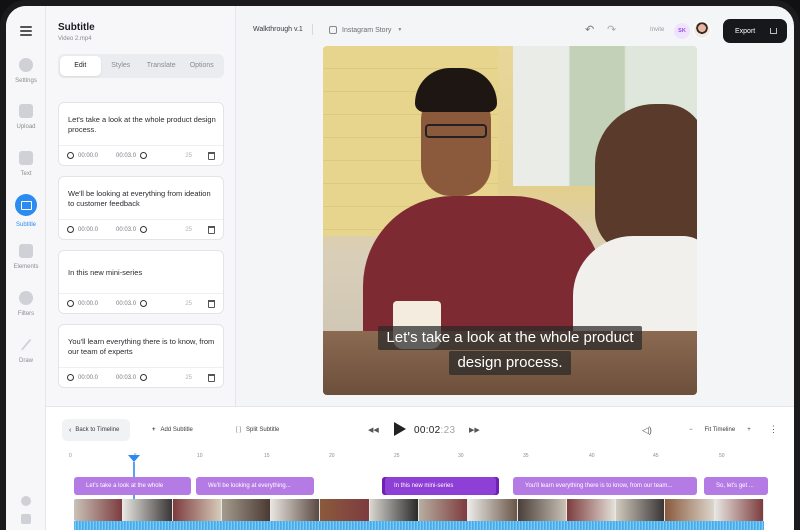 The height and width of the screenshot is (530, 800). Describe the element at coordinates (589, 29) in the screenshot. I see `undo-icon: ↶` at that location.